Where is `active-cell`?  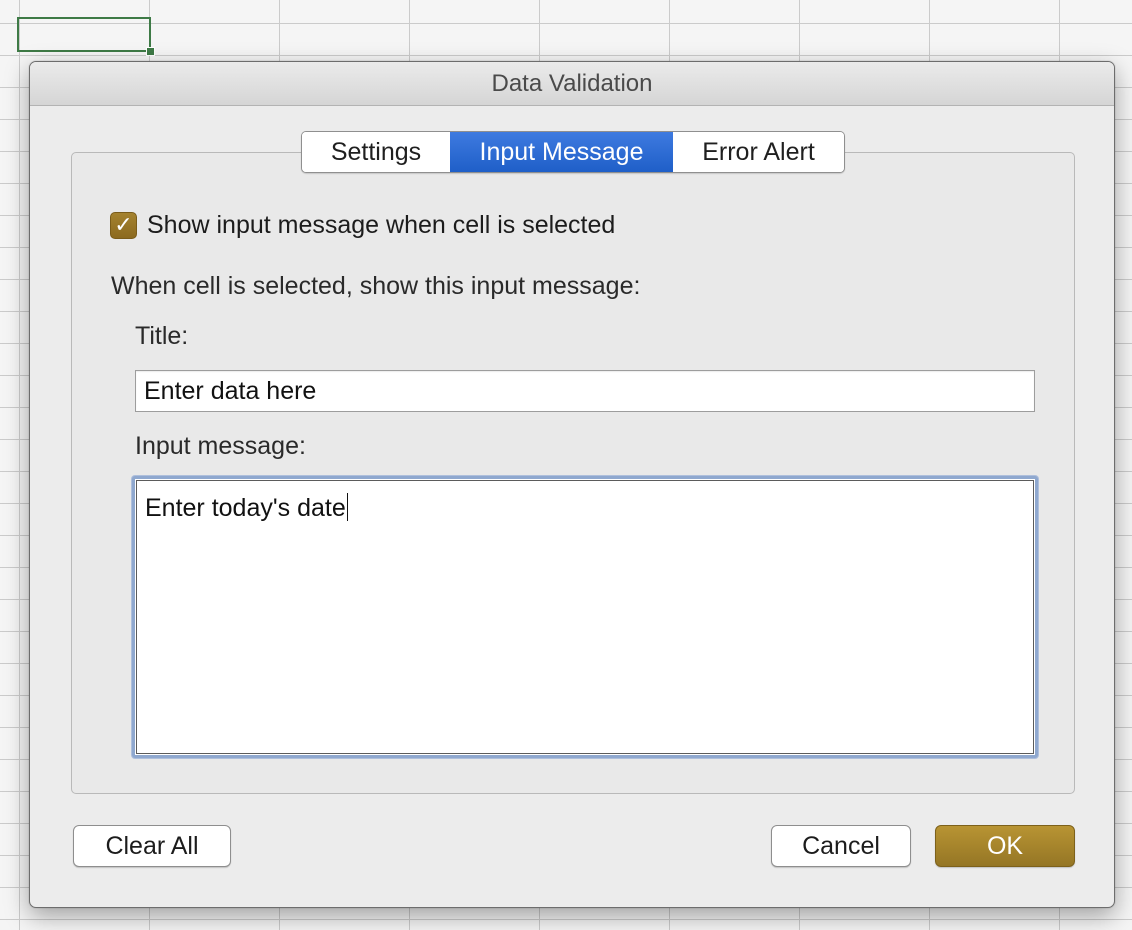 active-cell is located at coordinates (86, 36).